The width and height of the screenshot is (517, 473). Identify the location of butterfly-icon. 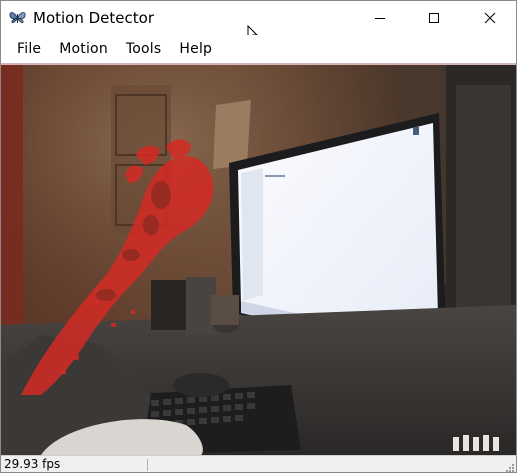
(17, 18).